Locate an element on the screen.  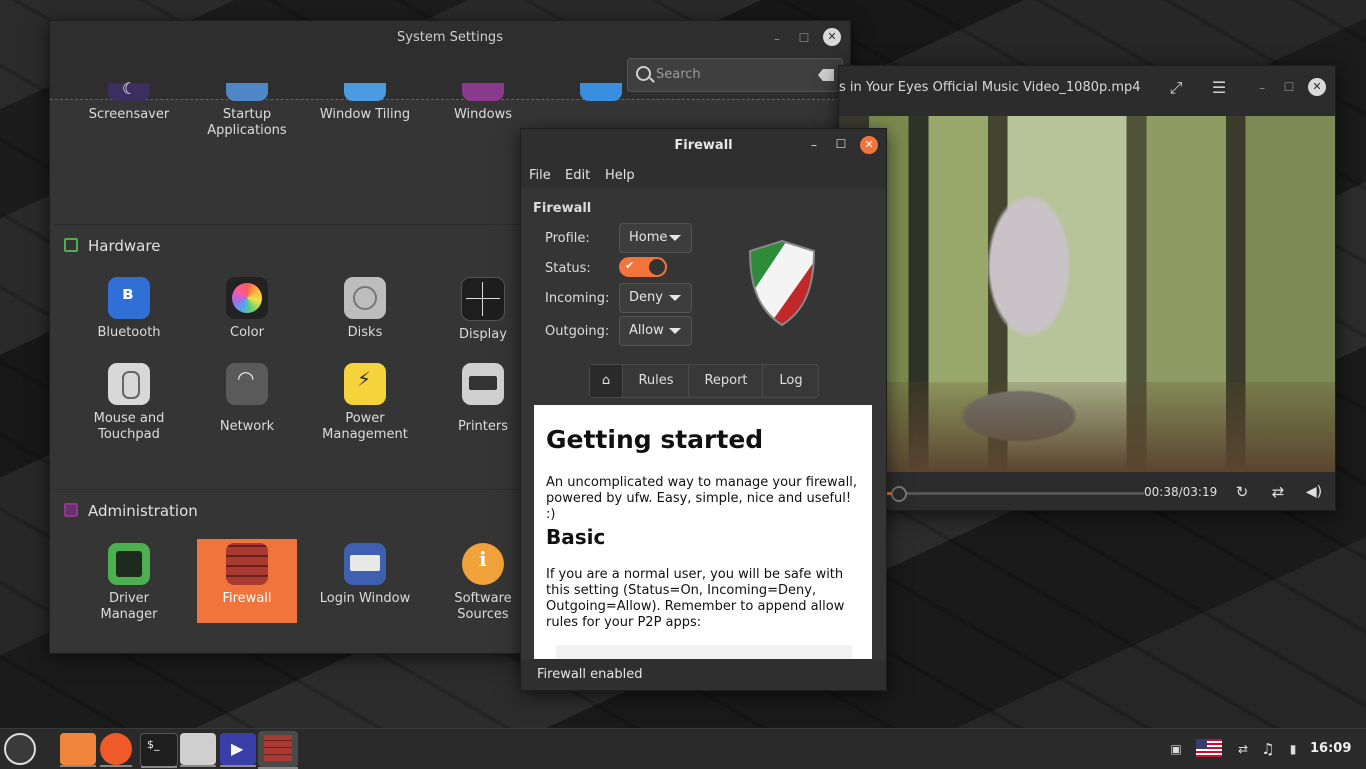
item-label: Mouse and Touchpad is located at coordinates (129, 426).